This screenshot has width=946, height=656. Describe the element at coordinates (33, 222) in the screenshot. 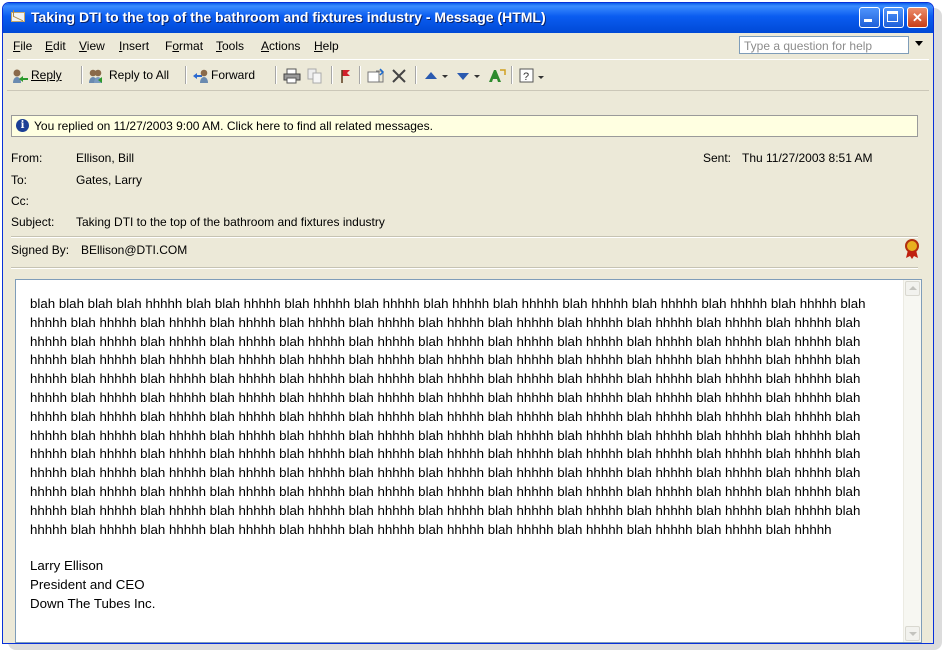

I see `subject-label: Subject:` at that location.